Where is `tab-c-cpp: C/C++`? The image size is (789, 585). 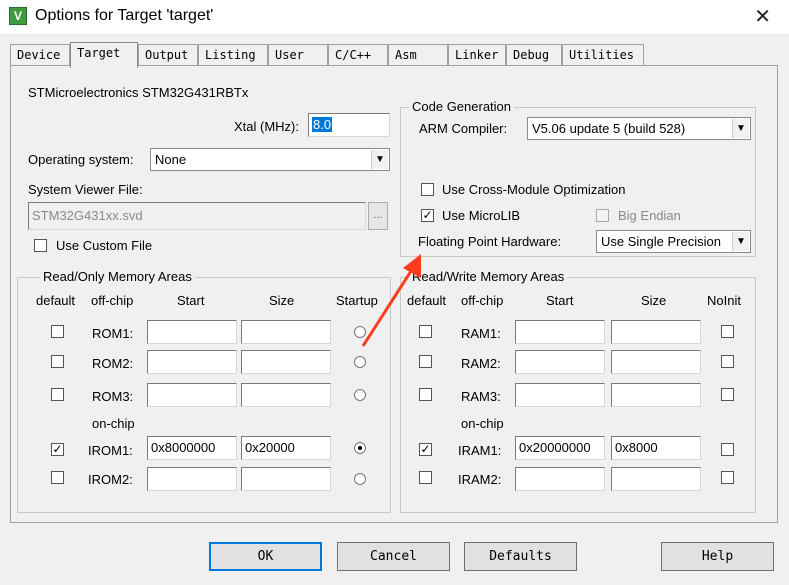
tab-c-cpp: C/C++ is located at coordinates (358, 55).